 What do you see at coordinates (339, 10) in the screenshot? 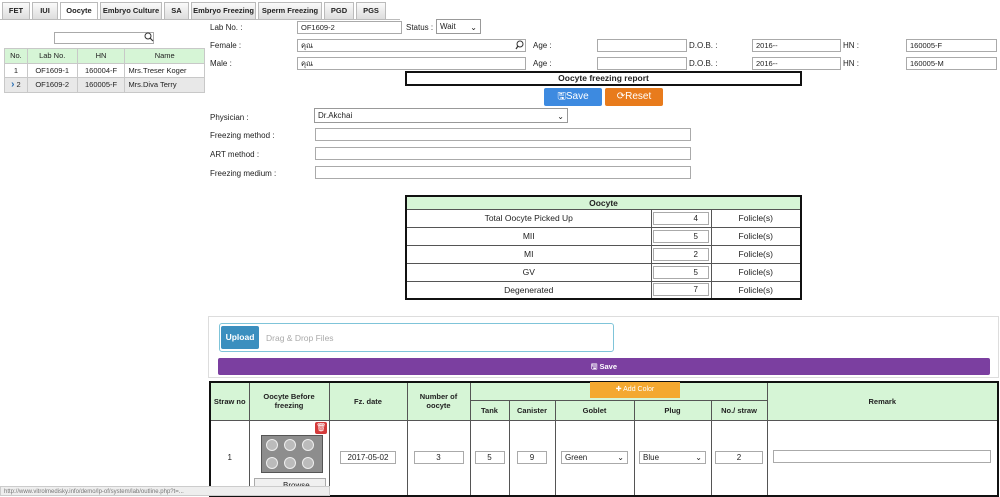
I see `tab-pgd: PGD` at bounding box center [339, 10].